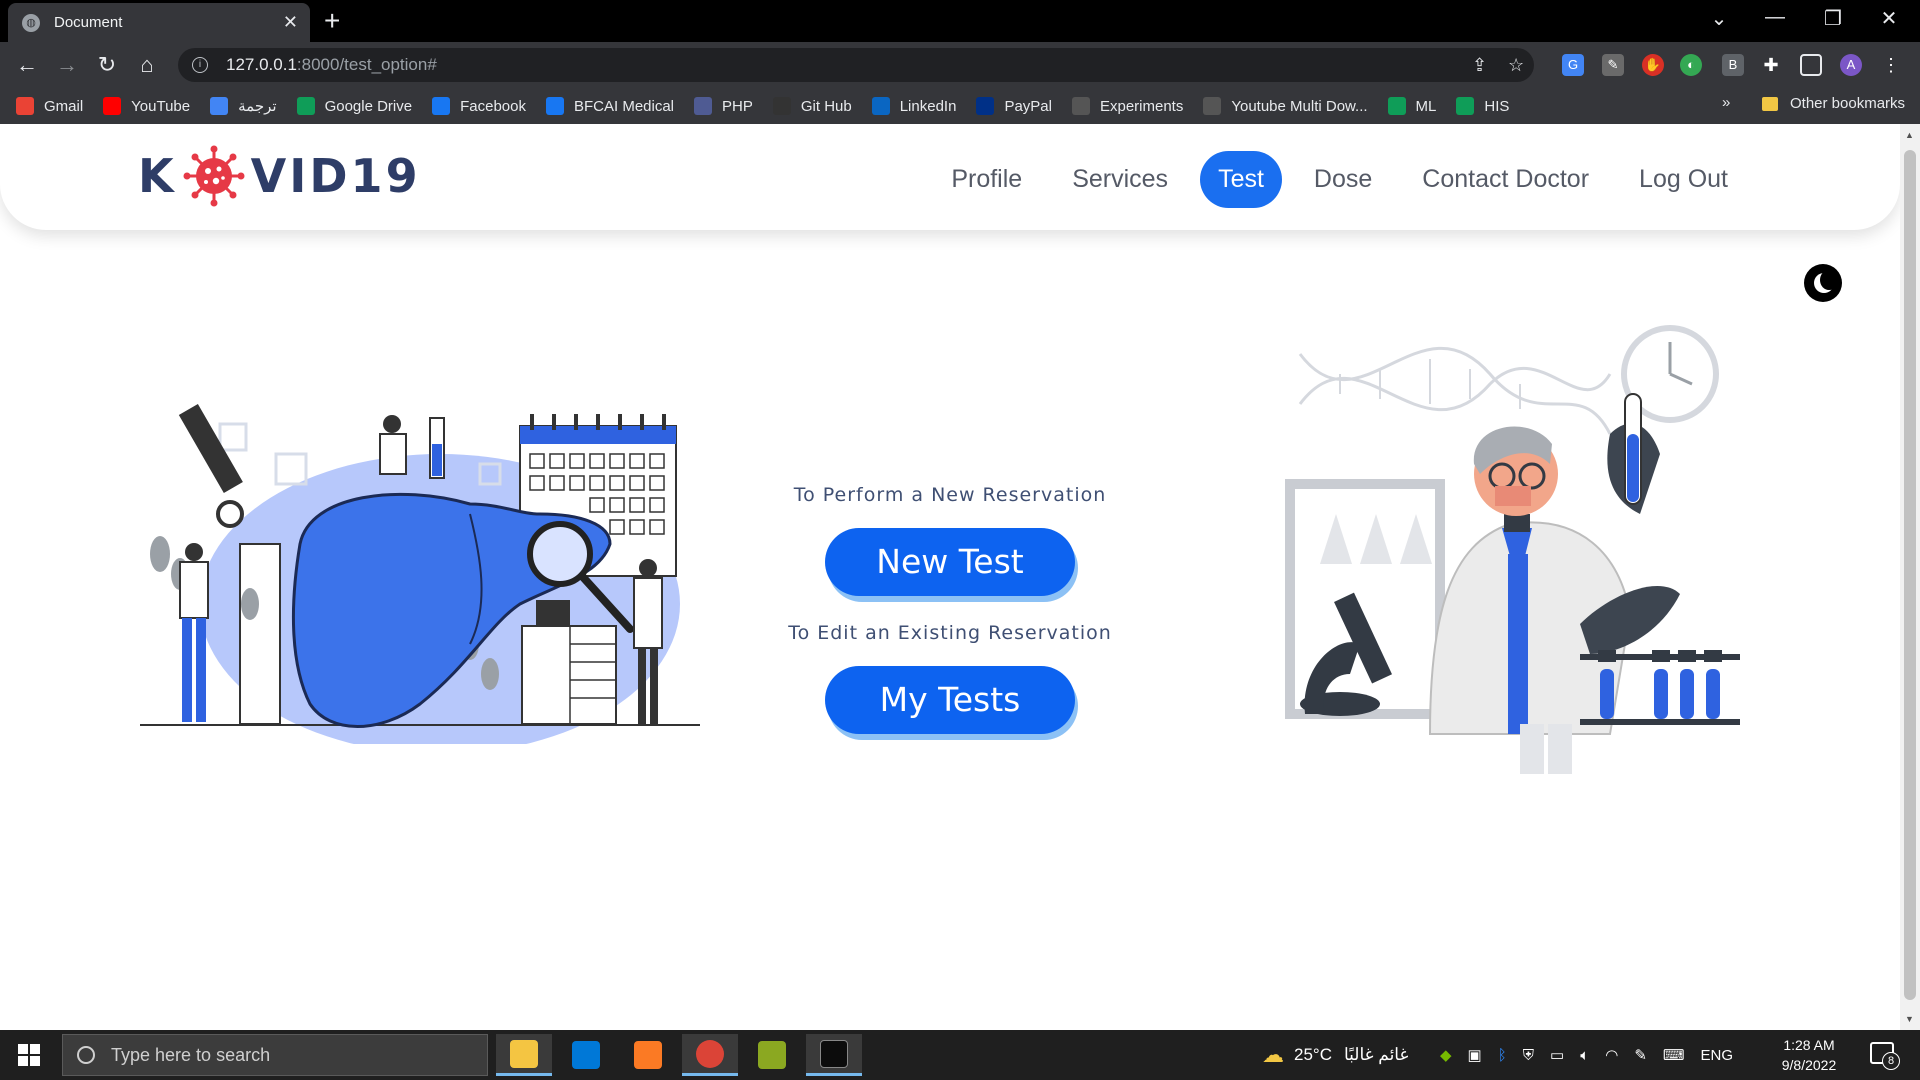  What do you see at coordinates (1691, 65) in the screenshot?
I see `sync-extension-icon: ◐` at bounding box center [1691, 65].